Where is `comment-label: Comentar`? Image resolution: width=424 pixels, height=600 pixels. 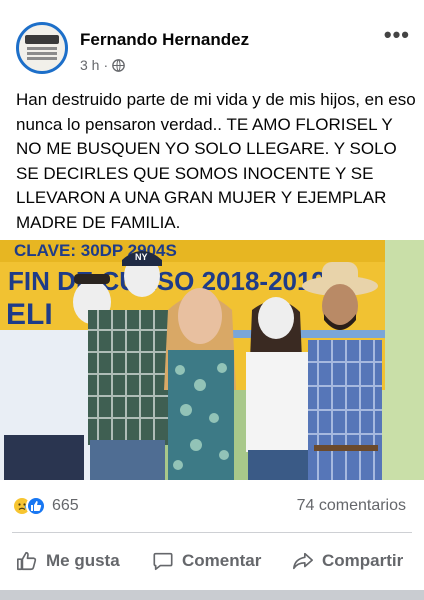
comment-label: Comentar is located at coordinates (222, 560).